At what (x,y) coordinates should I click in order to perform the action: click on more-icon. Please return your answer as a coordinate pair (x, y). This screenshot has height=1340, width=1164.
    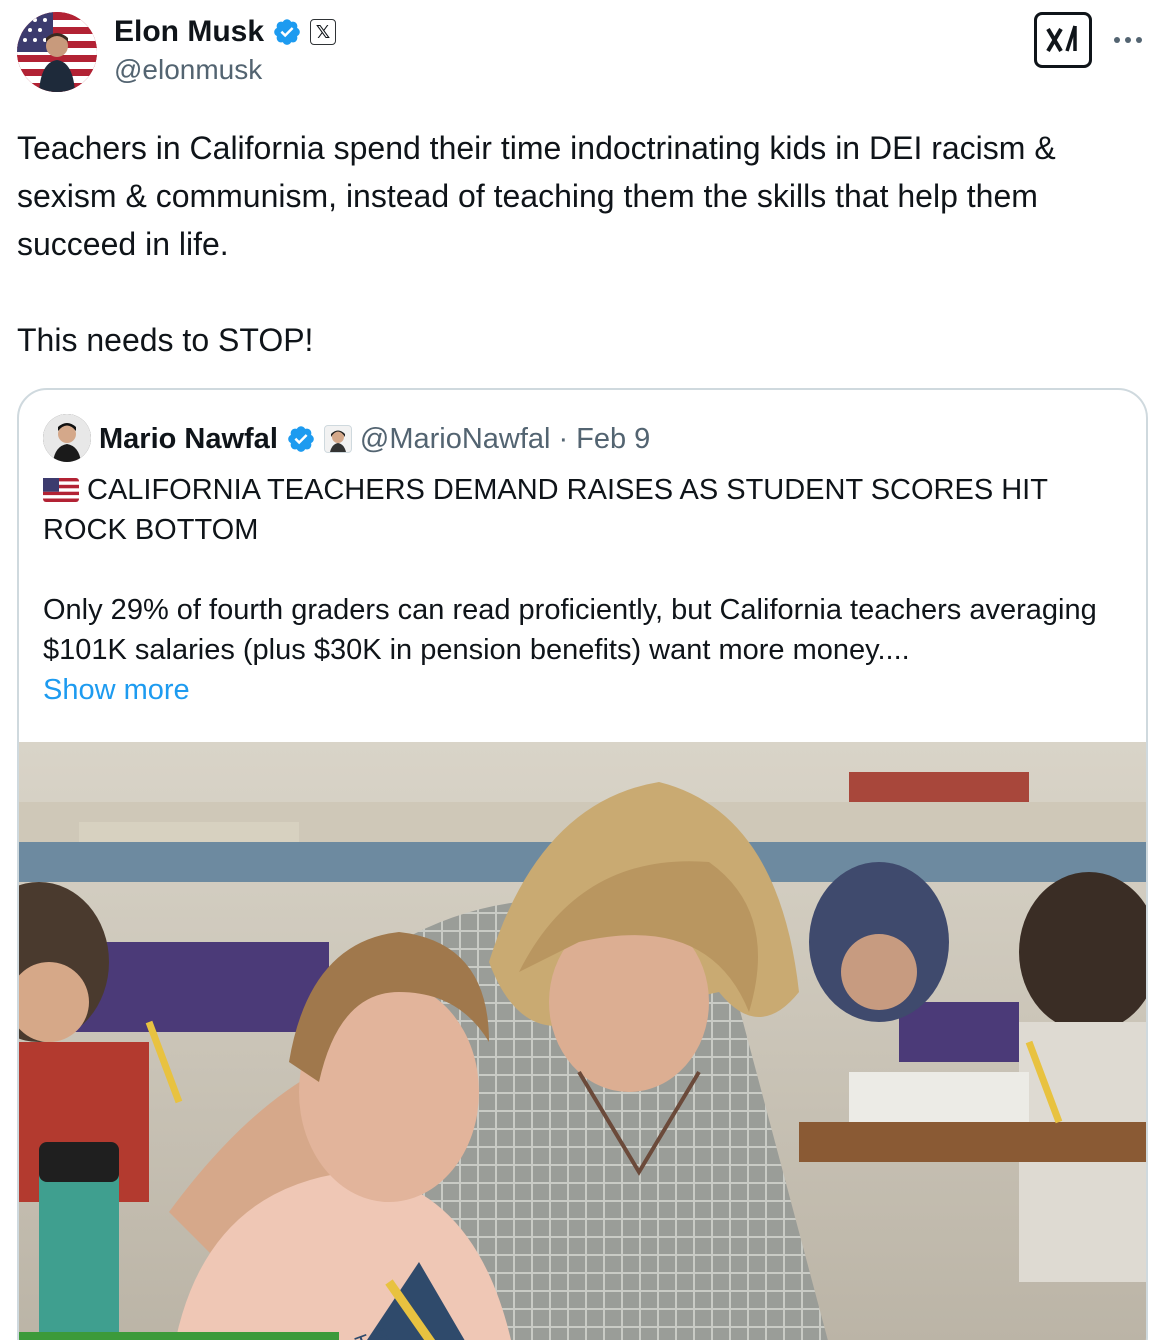
    Looking at the image, I should click on (1128, 40).